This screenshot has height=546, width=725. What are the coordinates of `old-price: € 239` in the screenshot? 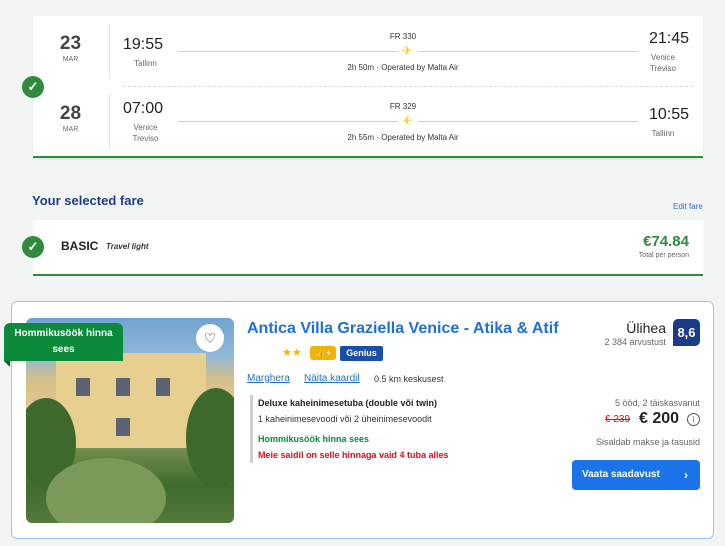 It's located at (618, 419).